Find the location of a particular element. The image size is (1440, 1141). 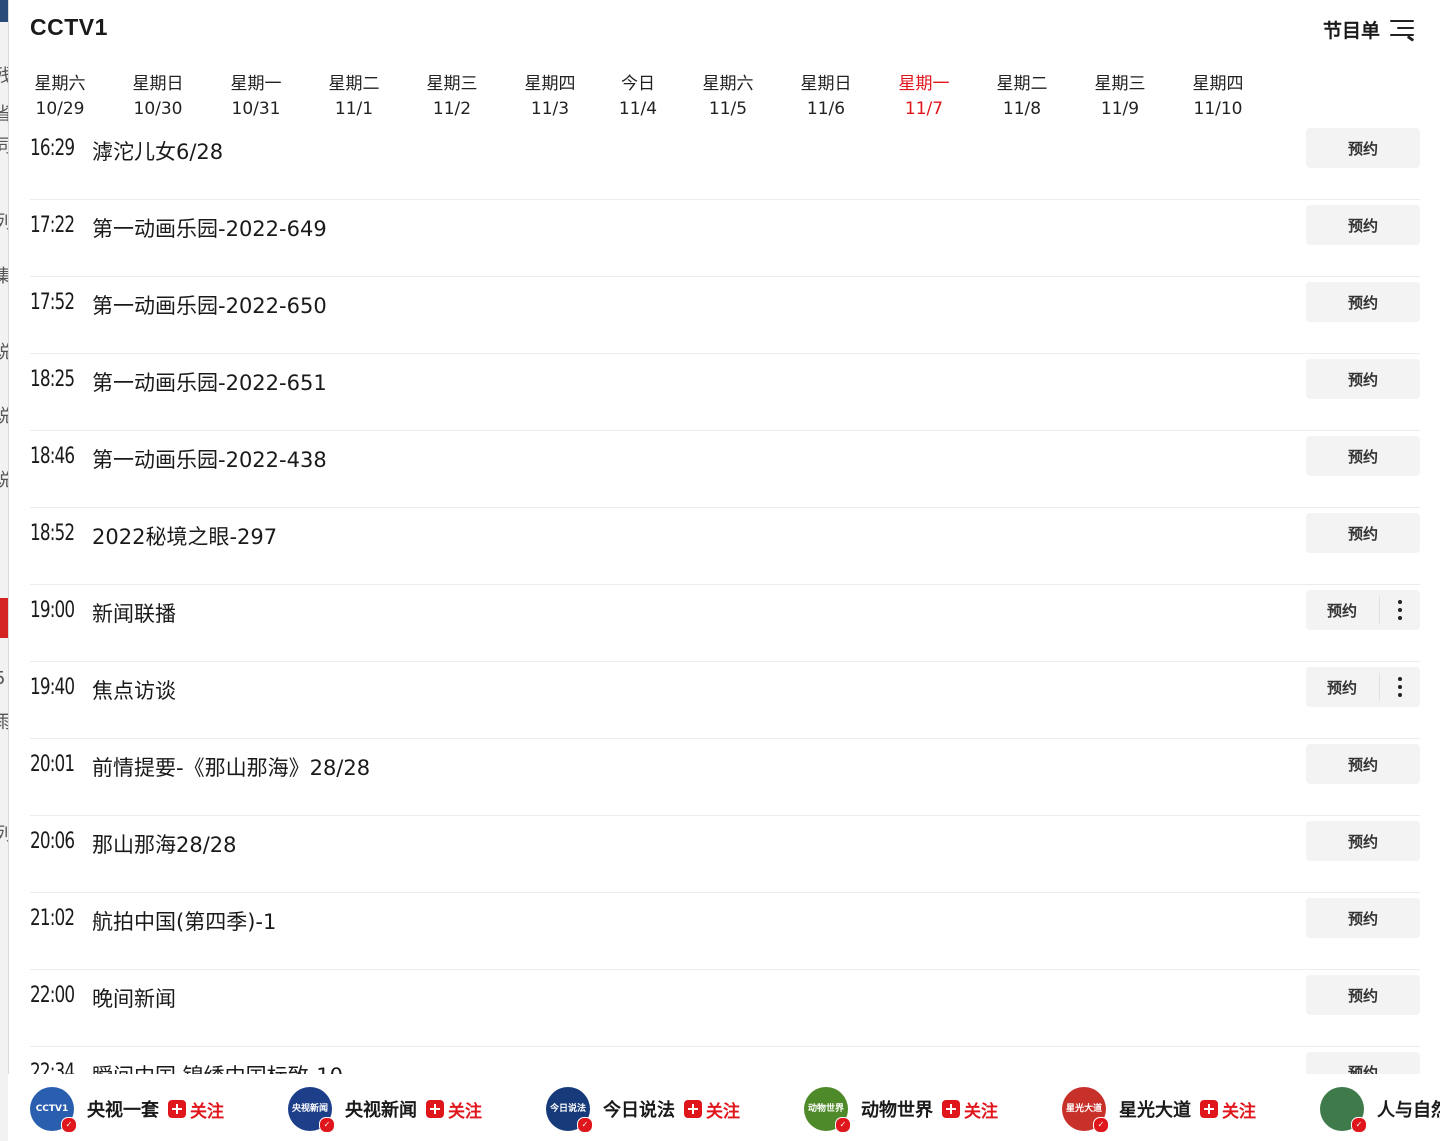

program-title: 第一动画乐园-2022-650 is located at coordinates (209, 305).